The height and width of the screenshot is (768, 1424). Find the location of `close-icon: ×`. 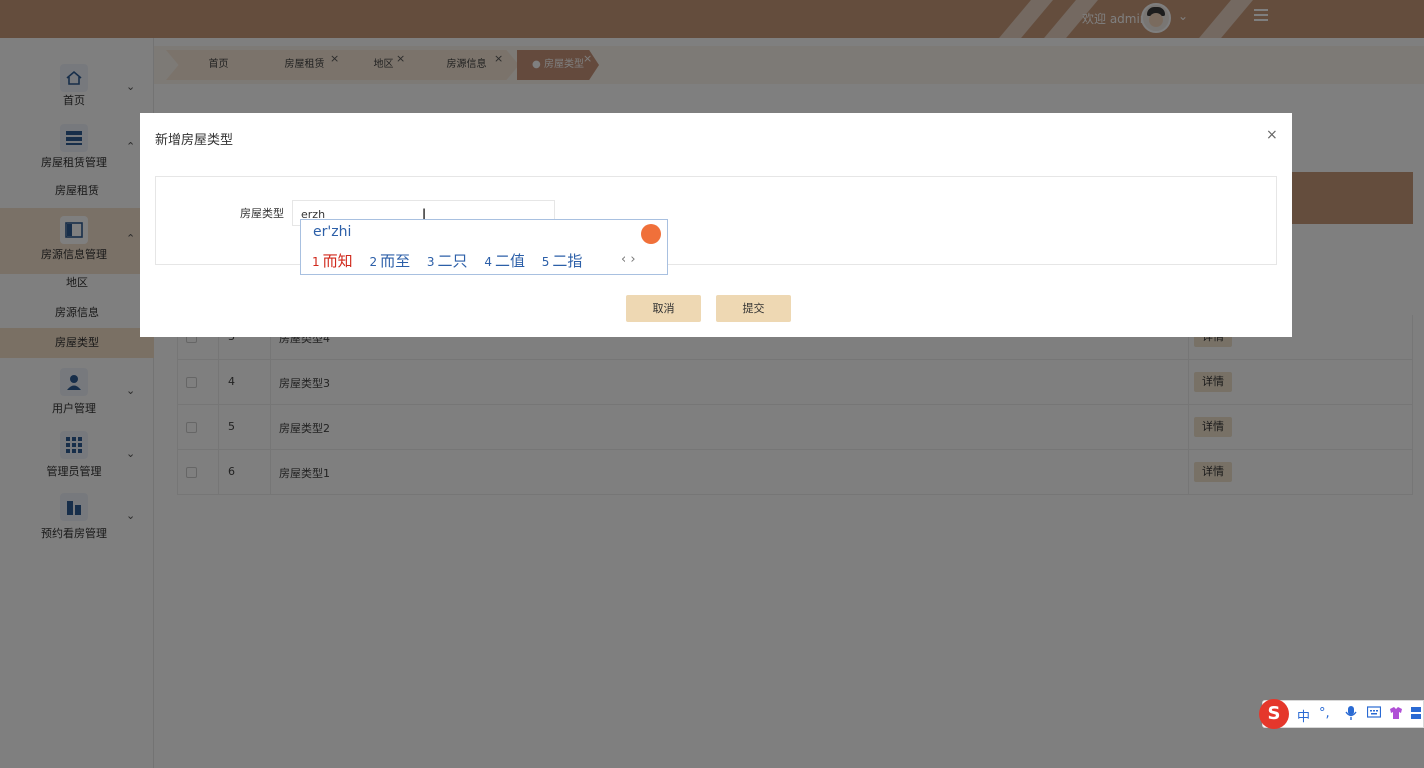

close-icon: × is located at coordinates (1272, 135).